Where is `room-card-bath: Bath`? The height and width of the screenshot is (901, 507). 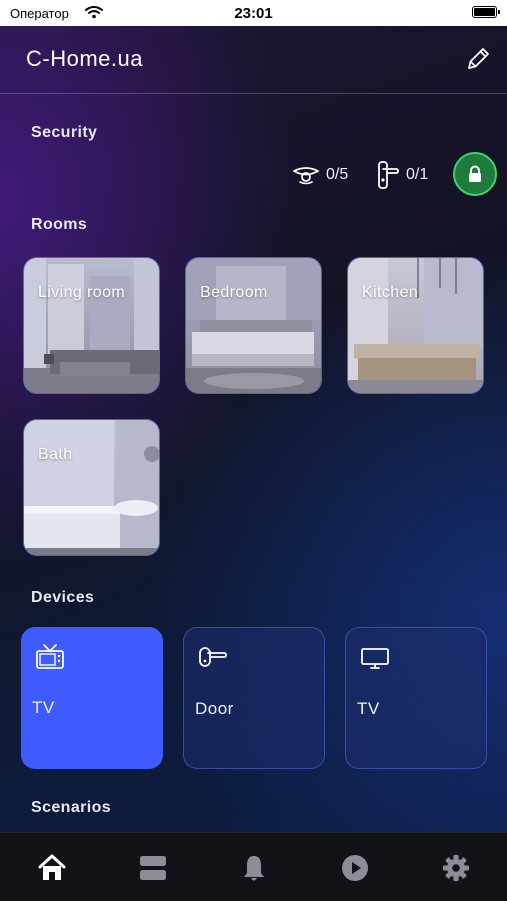 room-card-bath: Bath is located at coordinates (91, 487).